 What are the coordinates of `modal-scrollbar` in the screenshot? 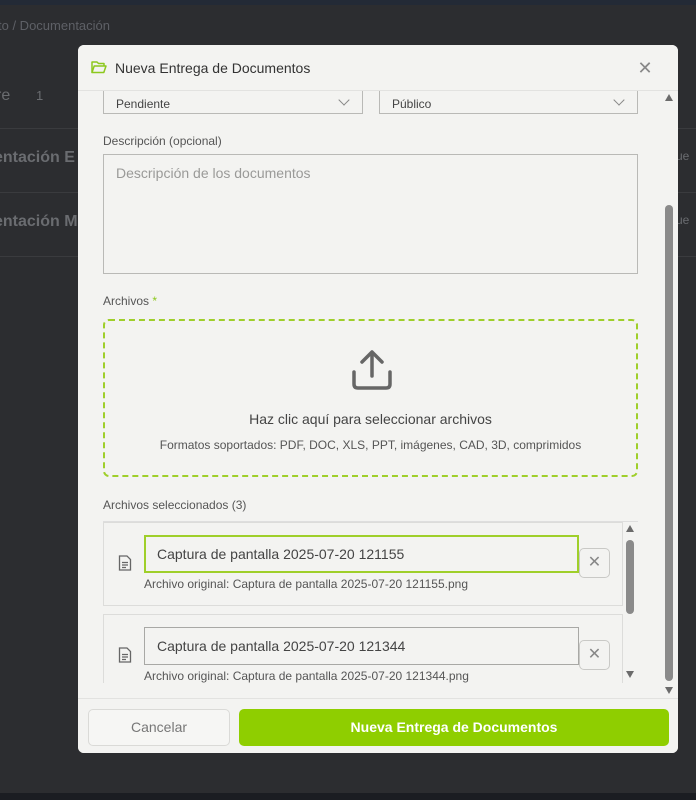 It's located at (669, 394).